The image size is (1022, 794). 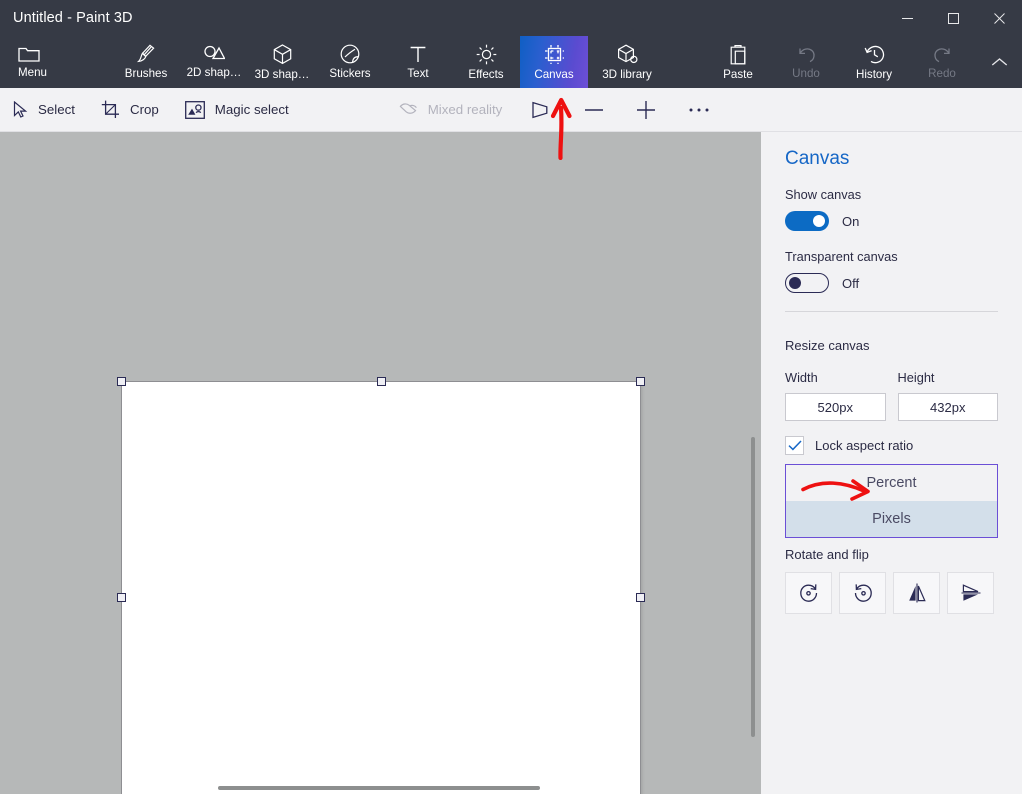 What do you see at coordinates (640, 381) in the screenshot?
I see `selection-handle-top-right` at bounding box center [640, 381].